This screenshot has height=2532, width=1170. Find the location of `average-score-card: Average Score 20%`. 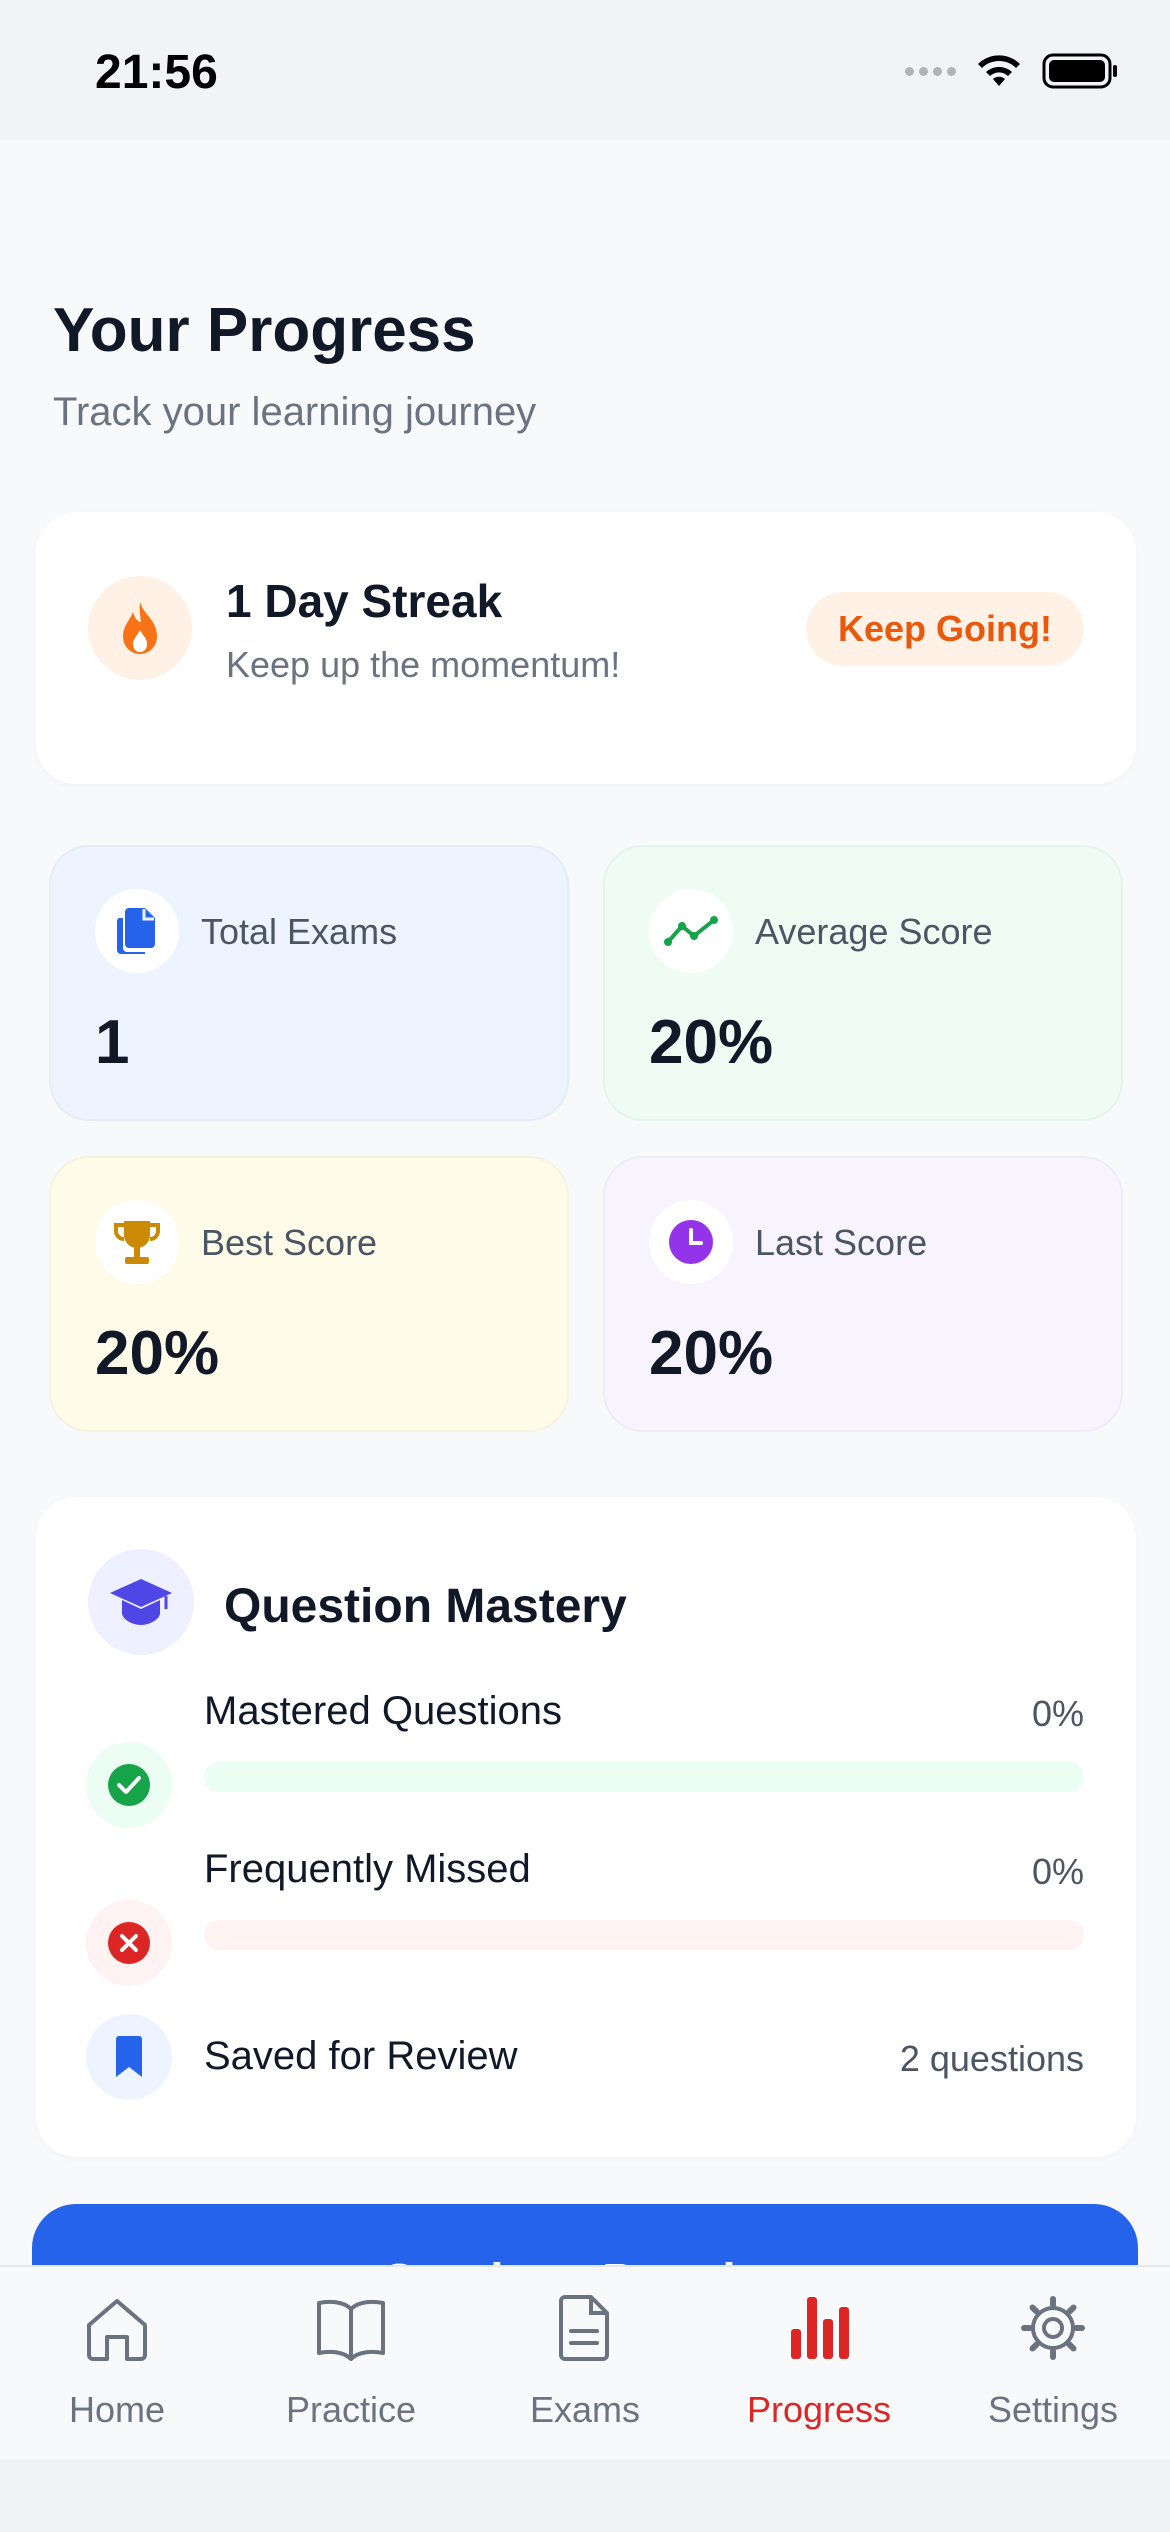

average-score-card: Average Score 20% is located at coordinates (863, 983).